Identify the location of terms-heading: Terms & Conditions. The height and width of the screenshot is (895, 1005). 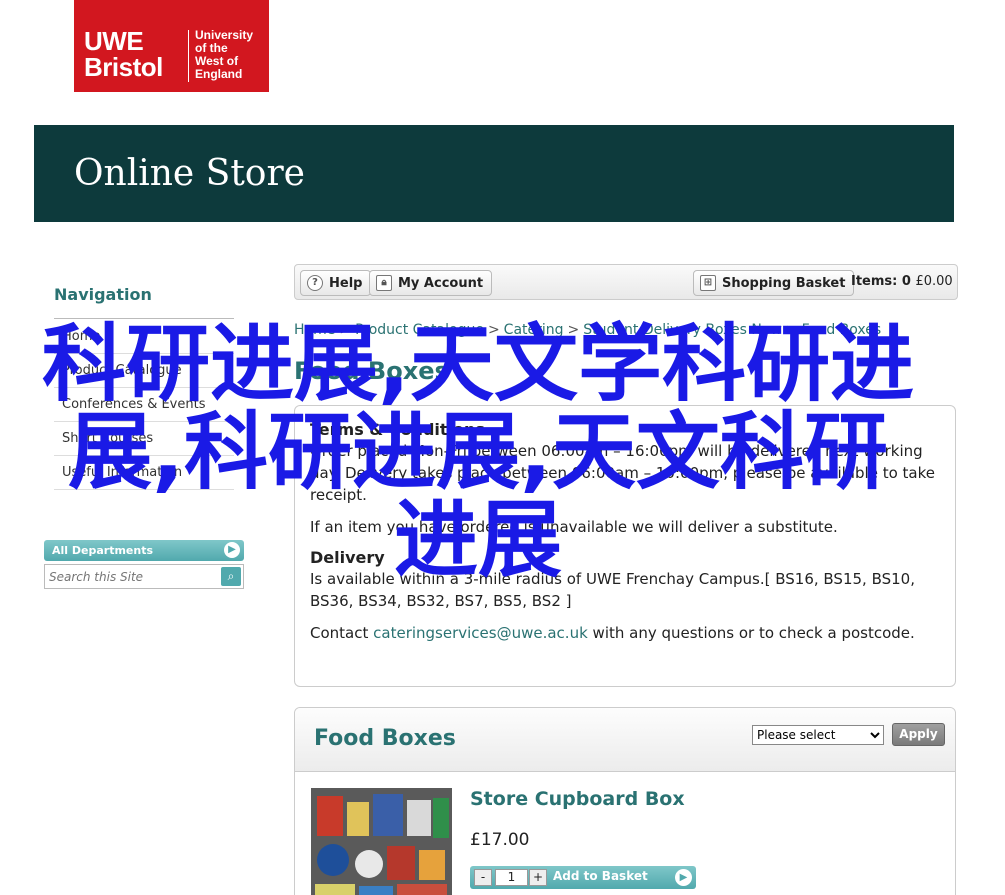
(397, 429).